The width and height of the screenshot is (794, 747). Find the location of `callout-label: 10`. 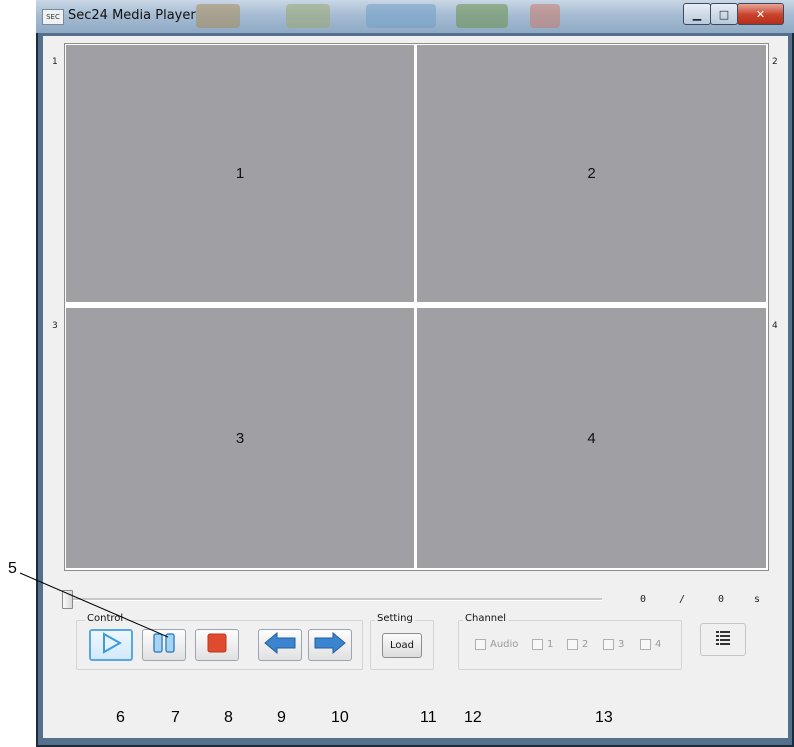

callout-label: 10 is located at coordinates (340, 717).